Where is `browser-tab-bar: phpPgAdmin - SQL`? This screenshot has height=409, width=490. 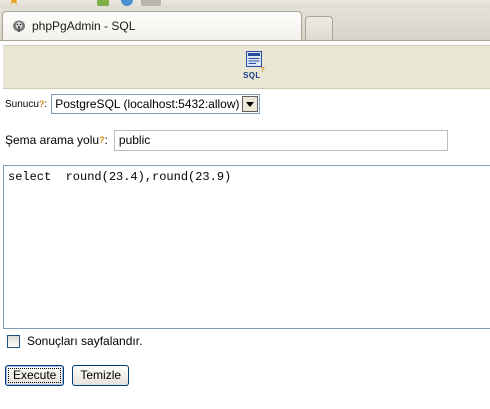 browser-tab-bar: phpPgAdmin - SQL is located at coordinates (245, 24).